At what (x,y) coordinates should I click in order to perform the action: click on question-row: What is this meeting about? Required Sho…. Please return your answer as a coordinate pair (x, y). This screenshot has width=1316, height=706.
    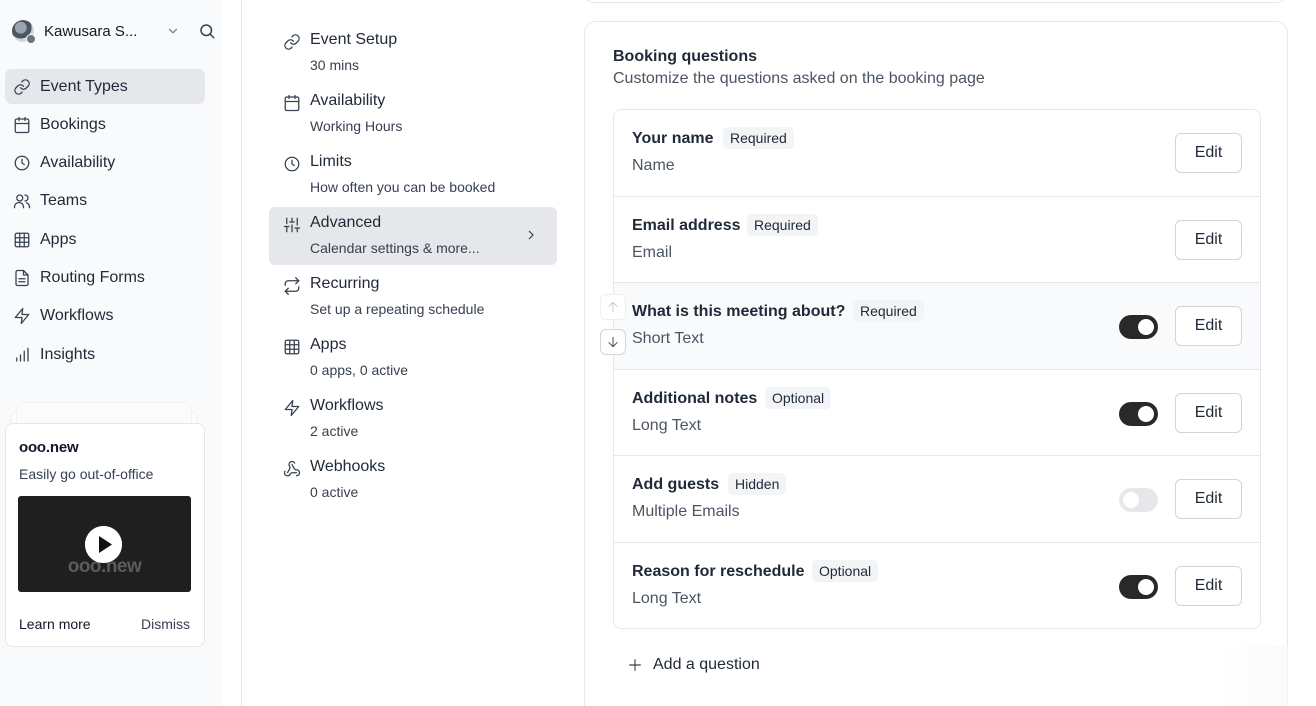
    Looking at the image, I should click on (937, 326).